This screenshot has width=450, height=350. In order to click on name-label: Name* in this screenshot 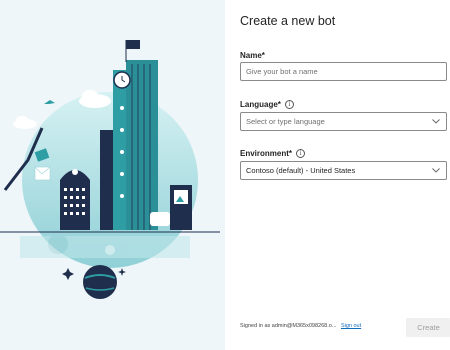, I will do `click(252, 55)`.